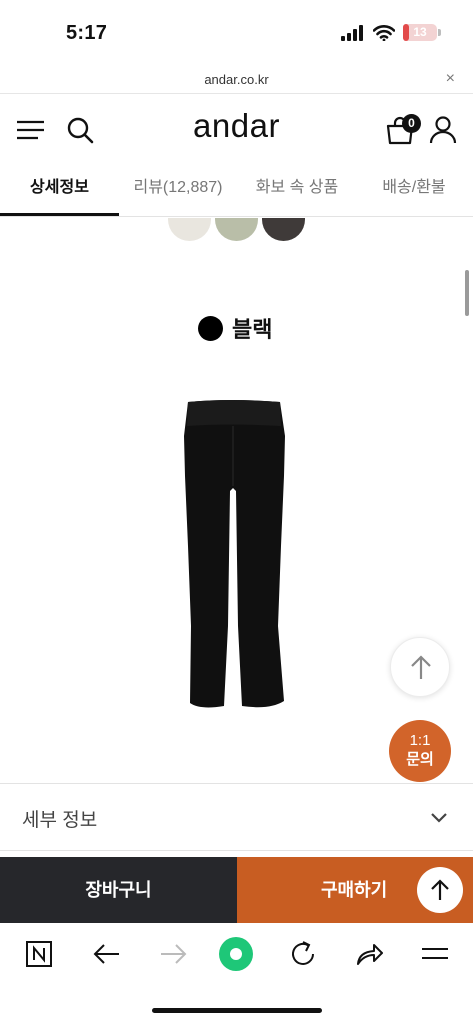 This screenshot has width=473, height=1024. I want to click on buy-now-button: 구매하기, so click(355, 890).